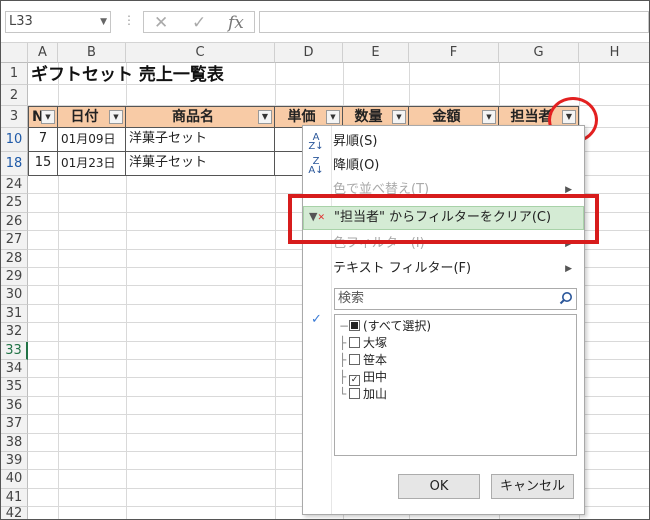  I want to click on select-all-corner, so click(14, 53).